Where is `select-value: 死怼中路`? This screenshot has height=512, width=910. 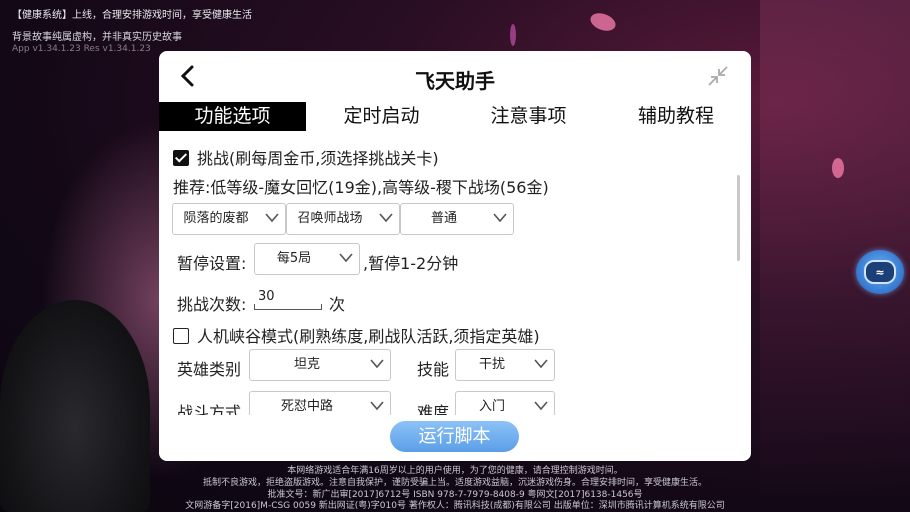
select-value: 死怼中路 is located at coordinates (306, 406).